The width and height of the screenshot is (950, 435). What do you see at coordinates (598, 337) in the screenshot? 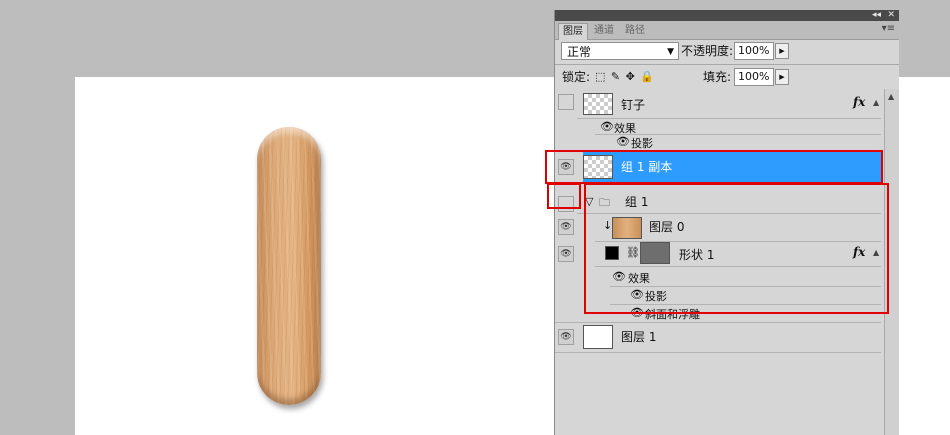
I see `layer-thumbnail-layer1` at bounding box center [598, 337].